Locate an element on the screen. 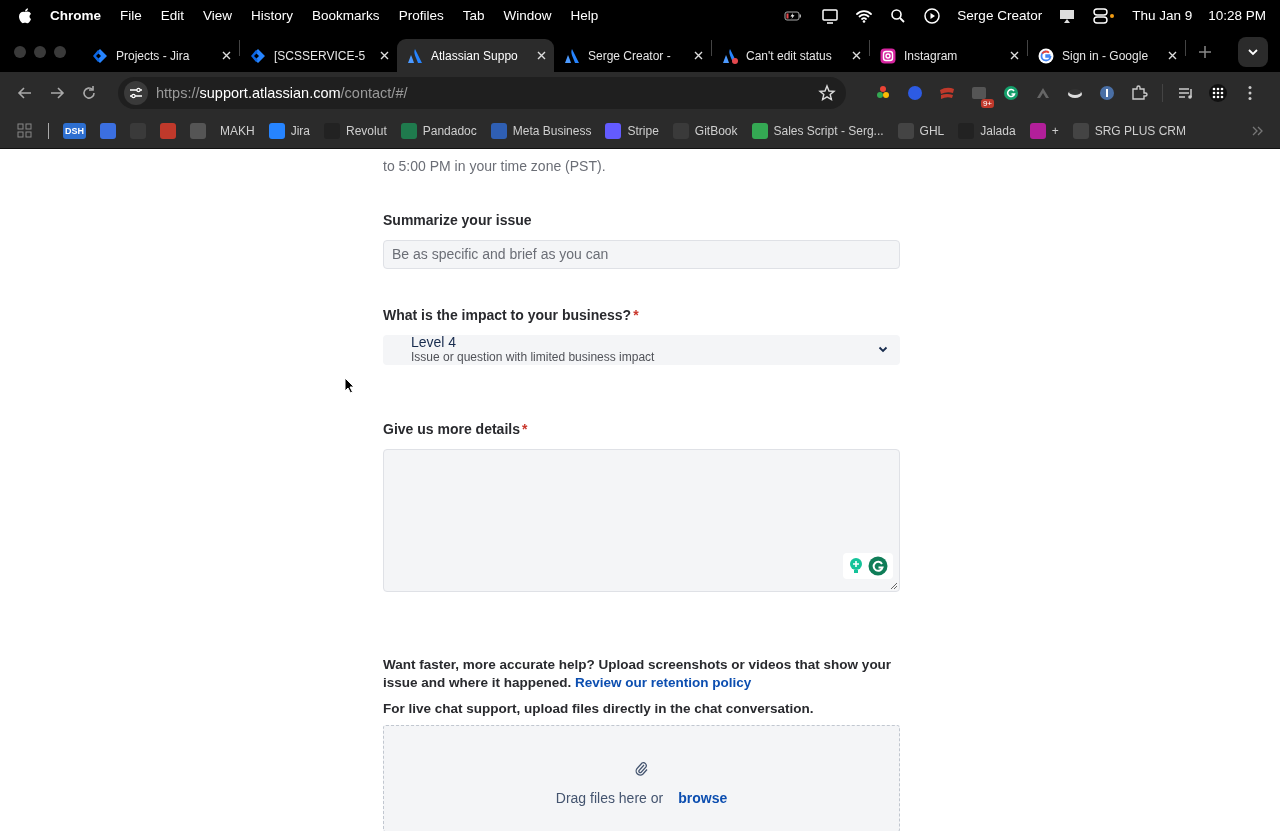 The width and height of the screenshot is (1280, 831). browser-tab: Serge Creator - is located at coordinates (632, 55).